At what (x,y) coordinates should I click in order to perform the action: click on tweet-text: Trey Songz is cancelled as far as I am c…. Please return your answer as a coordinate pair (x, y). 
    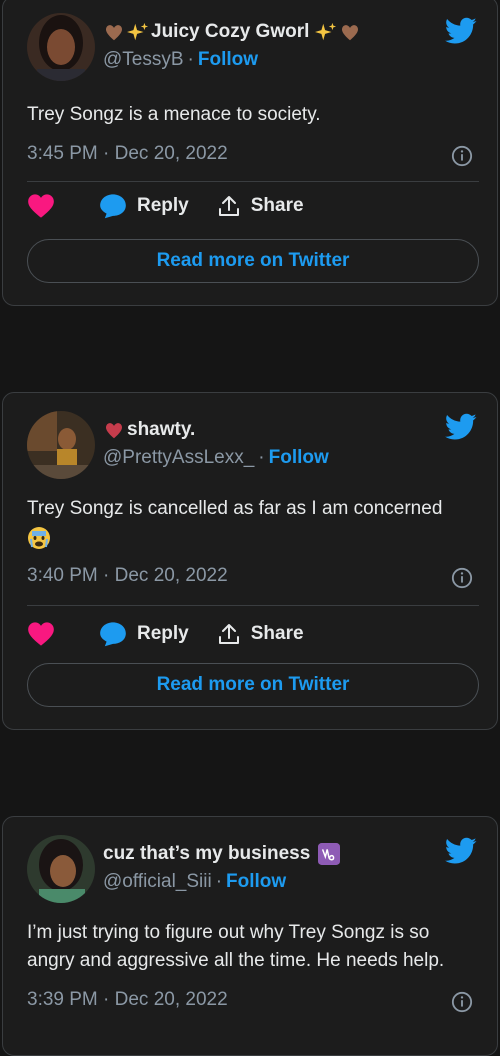
    Looking at the image, I should click on (251, 523).